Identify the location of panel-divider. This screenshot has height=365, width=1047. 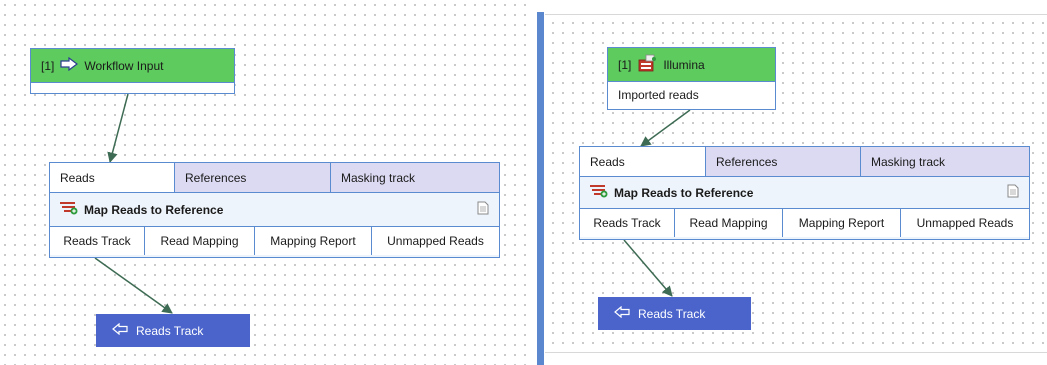
(540, 188).